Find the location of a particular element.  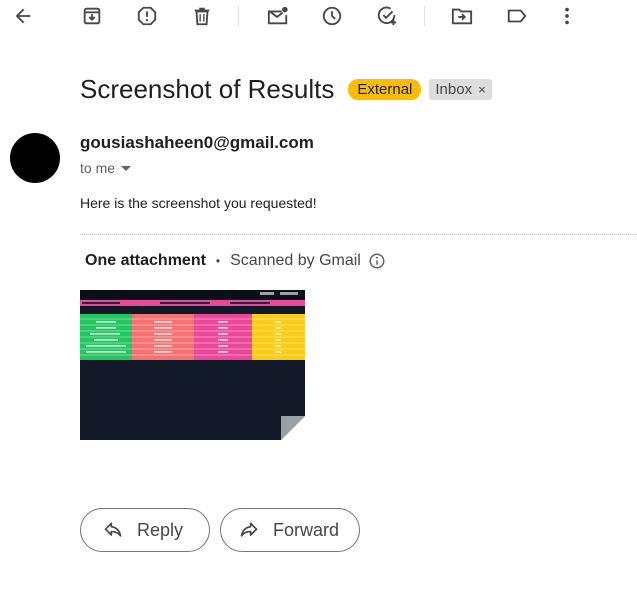

archive-icon is located at coordinates (92, 16).